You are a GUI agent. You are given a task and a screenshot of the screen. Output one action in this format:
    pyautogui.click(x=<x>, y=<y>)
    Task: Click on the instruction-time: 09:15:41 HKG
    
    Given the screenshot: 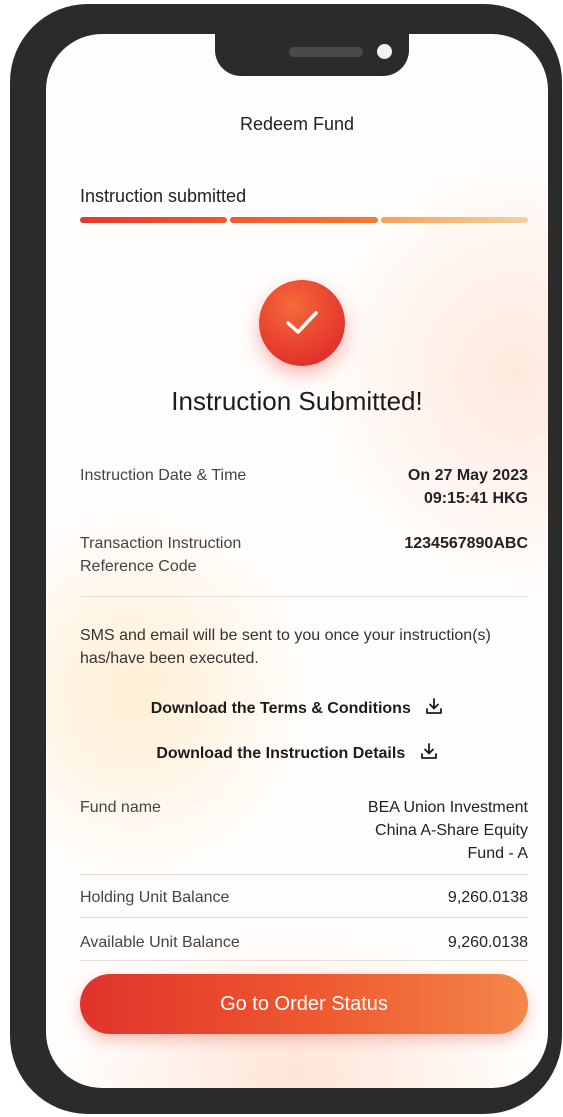 What is the action you would take?
    pyautogui.click(x=475, y=498)
    